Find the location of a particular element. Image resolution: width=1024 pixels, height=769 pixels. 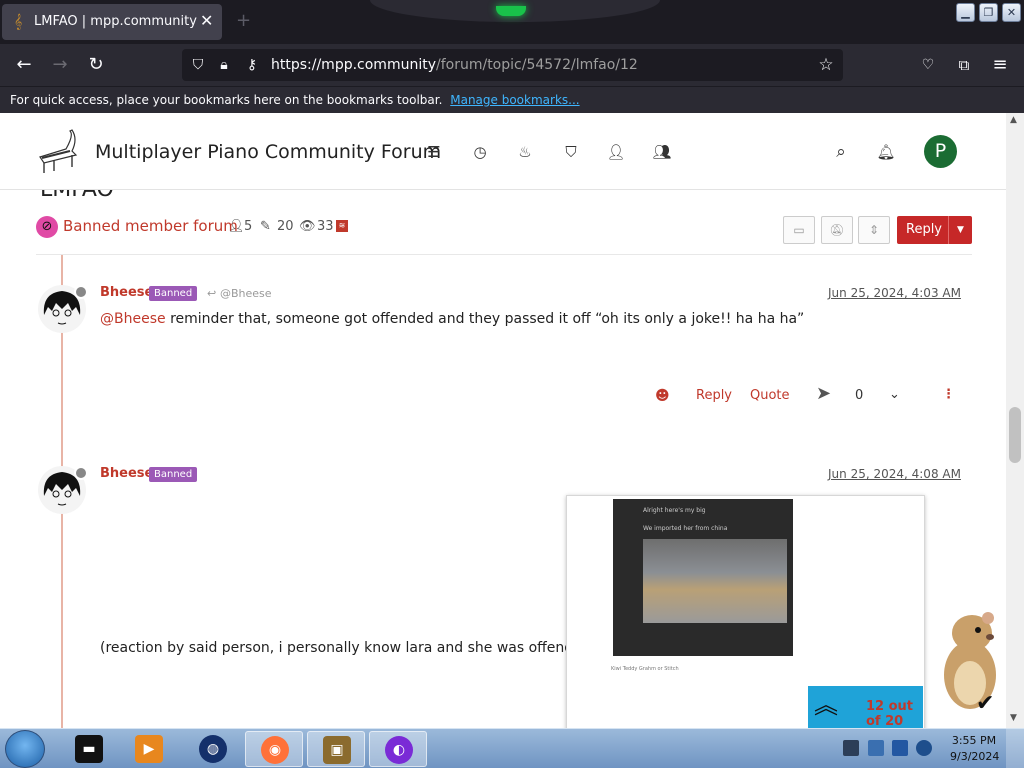

categories-icon: ☰ is located at coordinates (434, 152).